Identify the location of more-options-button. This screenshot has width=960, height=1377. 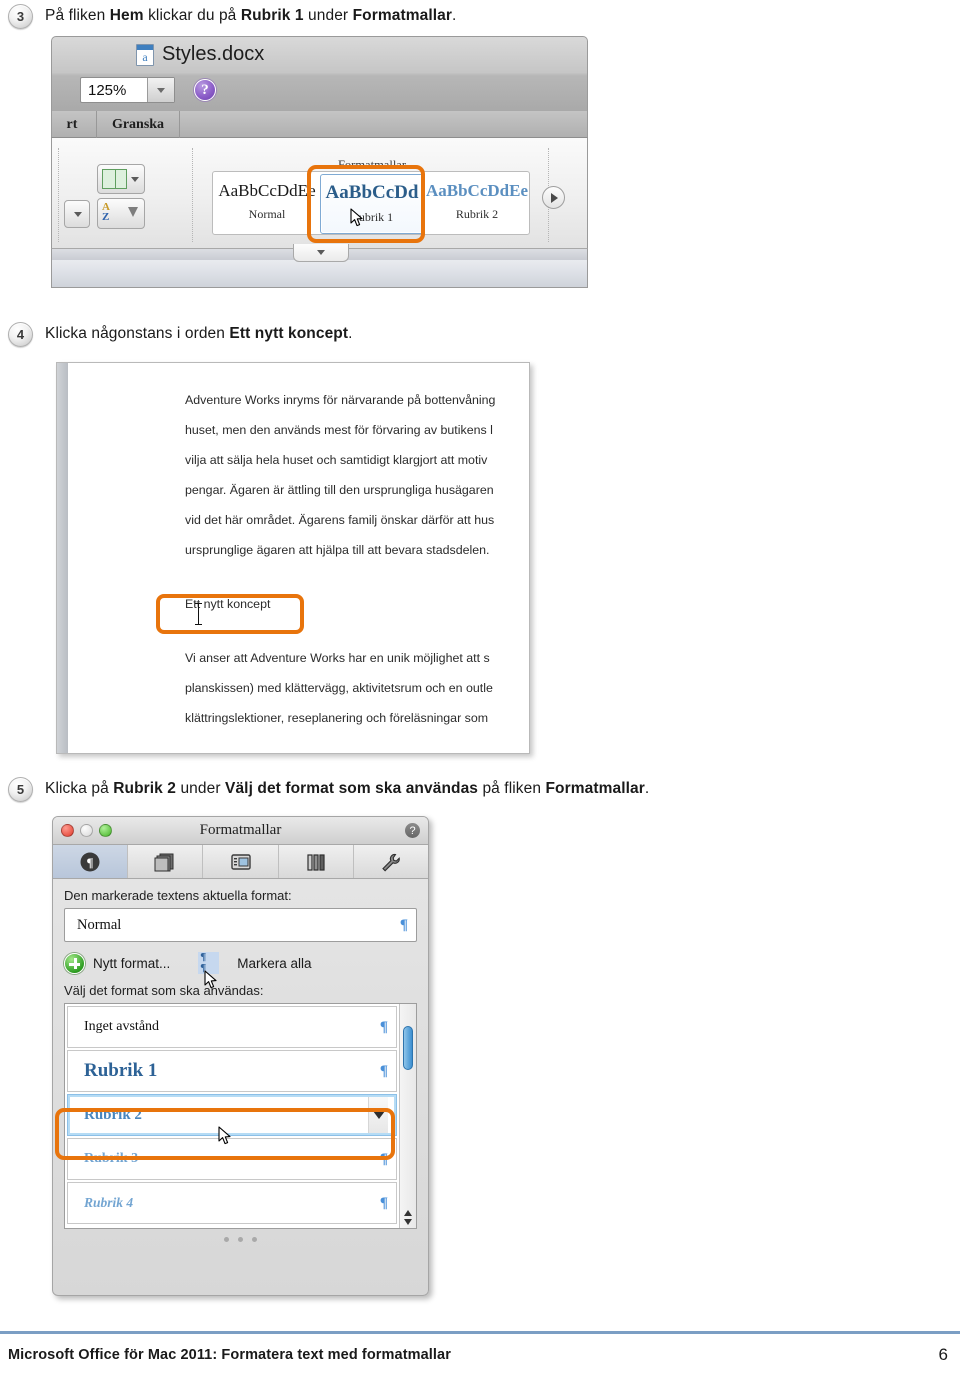
(77, 214).